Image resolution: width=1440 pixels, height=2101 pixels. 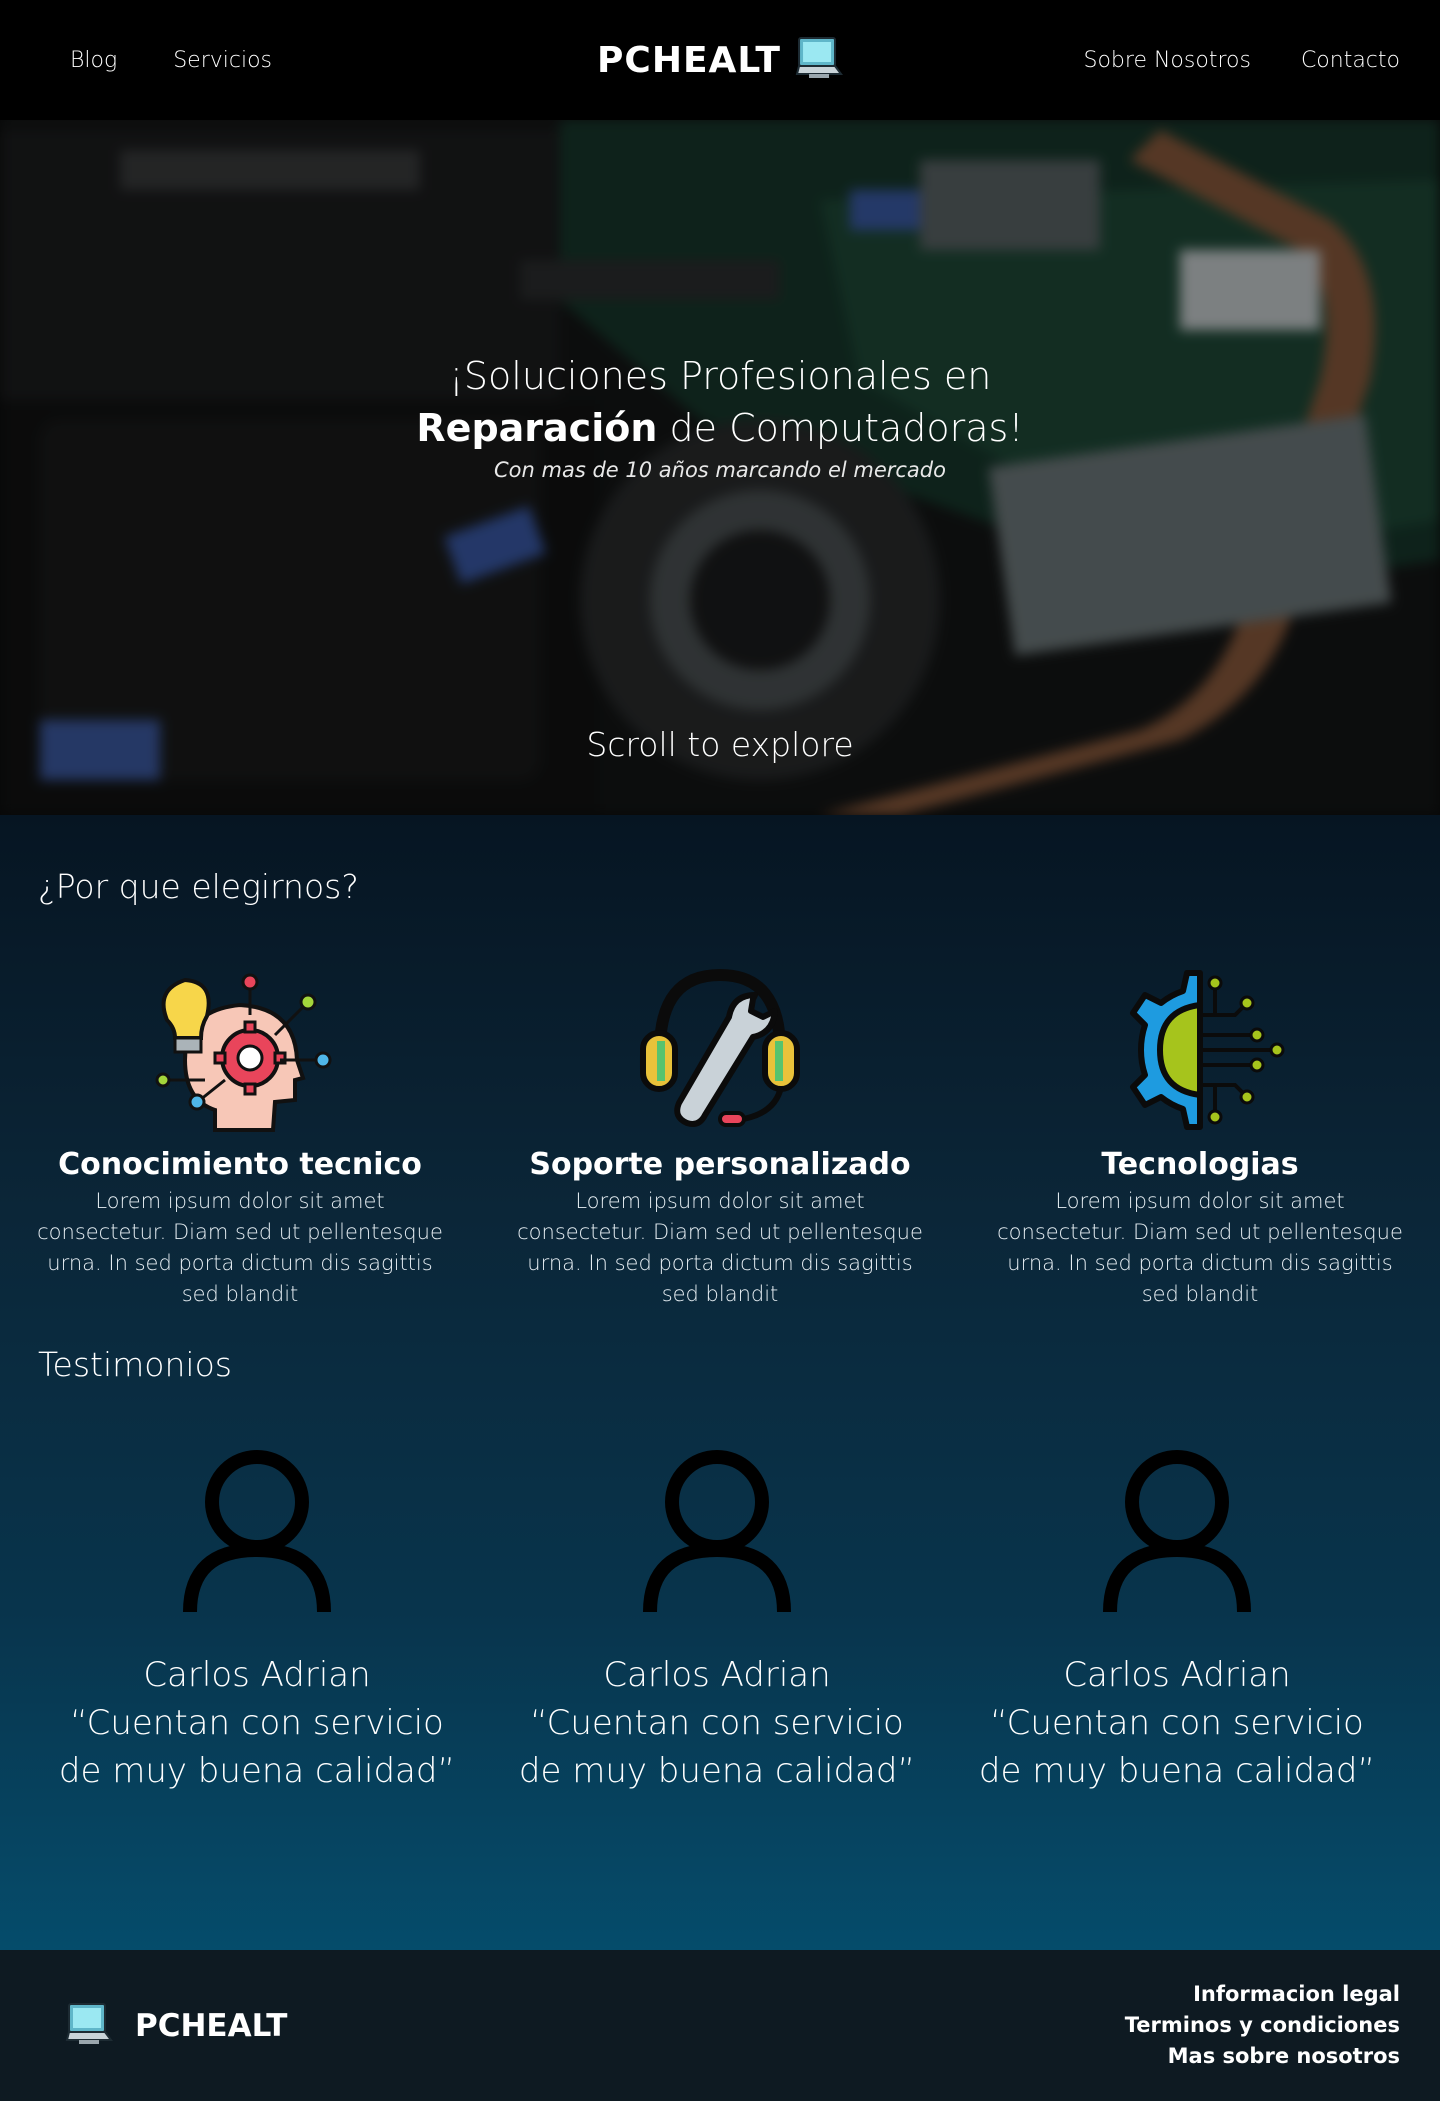 I want to click on footer-link-informacion-legal: Informacion legal, so click(x=1262, y=1994).